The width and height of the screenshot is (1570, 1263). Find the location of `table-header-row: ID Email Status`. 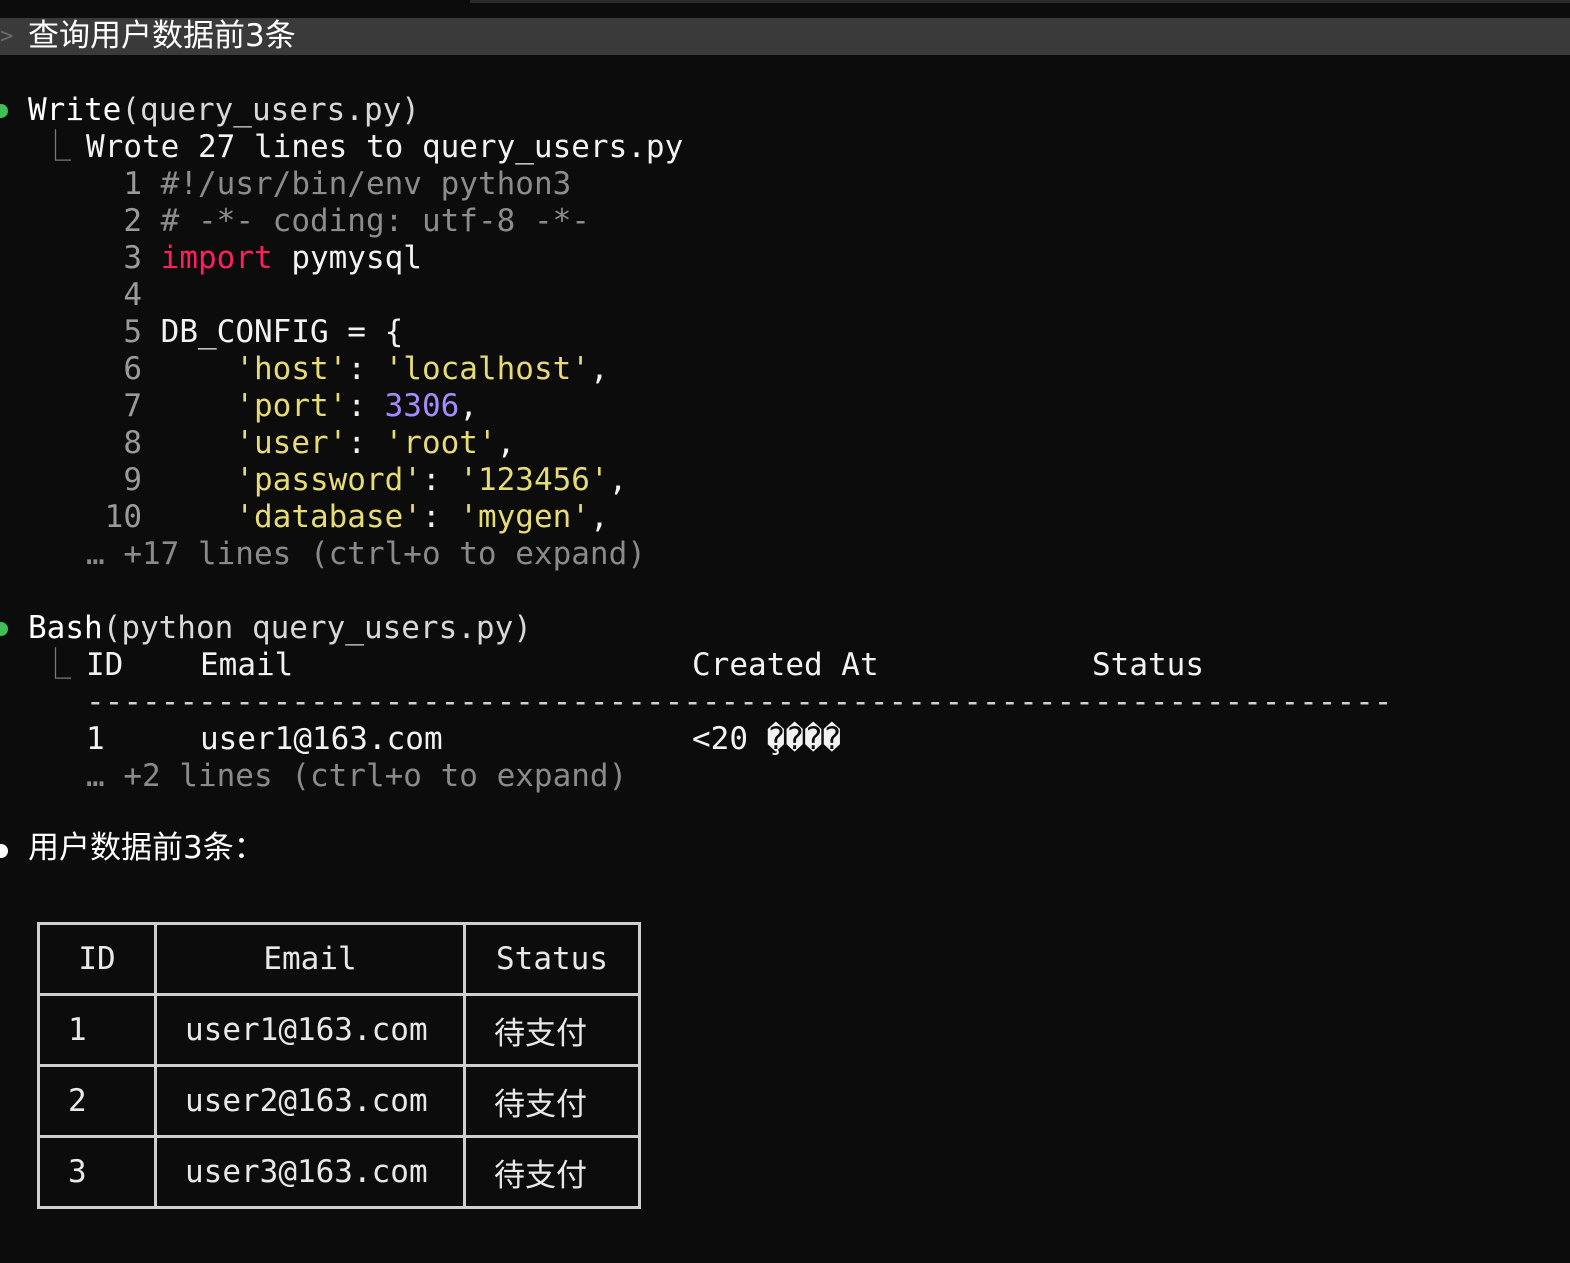

table-header-row: ID Email Status is located at coordinates (339, 959).